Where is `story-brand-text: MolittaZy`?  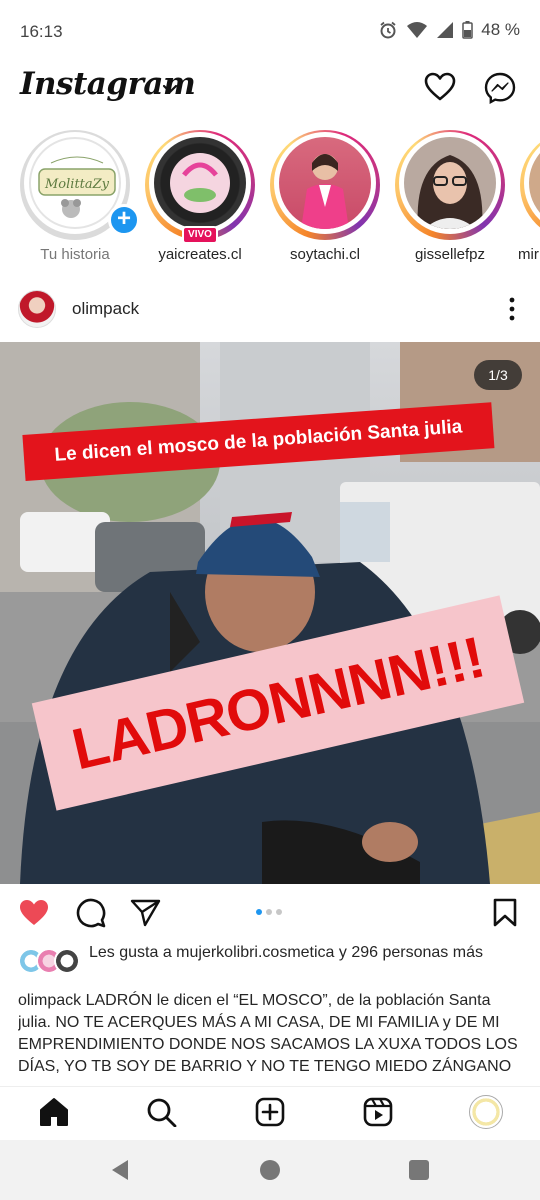 story-brand-text: MolittaZy is located at coordinates (77, 184).